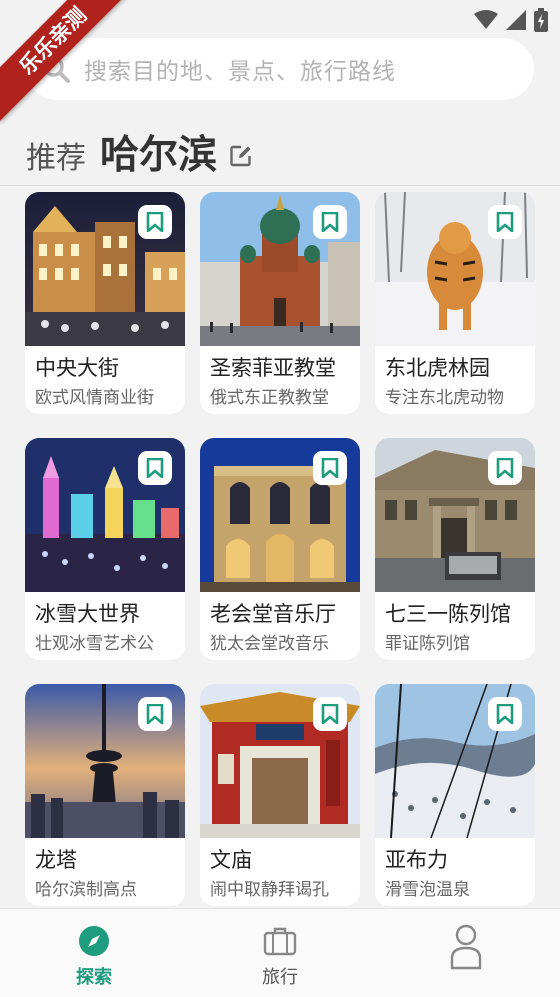  What do you see at coordinates (94, 977) in the screenshot?
I see `nav-label: 探索` at bounding box center [94, 977].